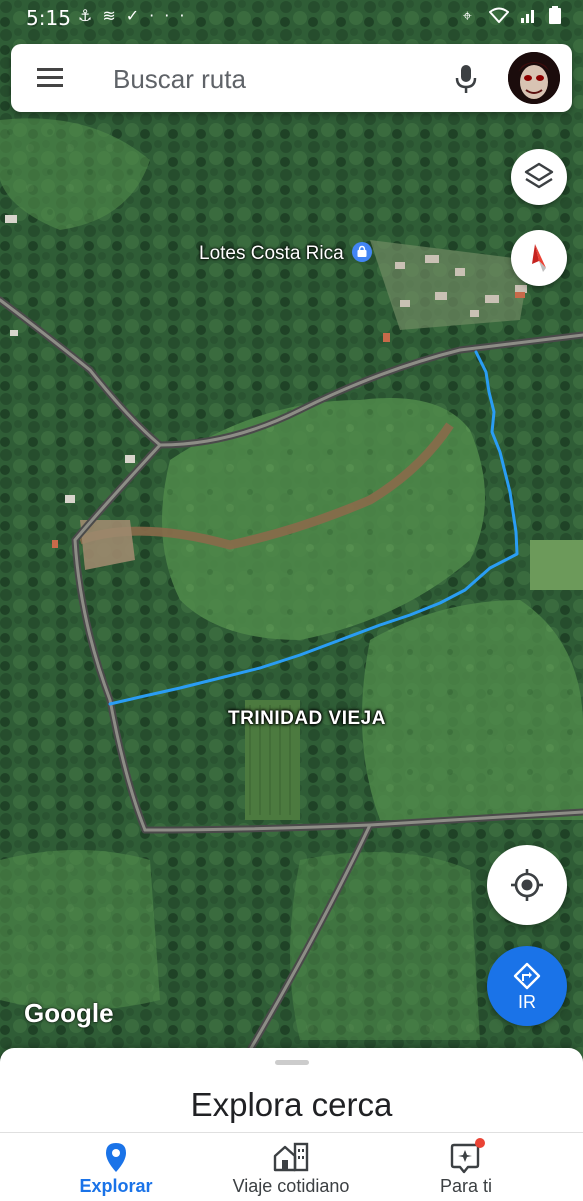  I want to click on anchor-icon: ⚓, so click(90, 15).